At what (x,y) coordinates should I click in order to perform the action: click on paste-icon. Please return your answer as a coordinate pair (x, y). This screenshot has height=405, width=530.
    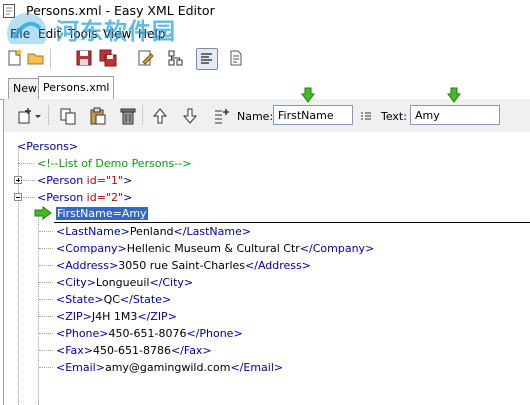
    Looking at the image, I should click on (98, 116).